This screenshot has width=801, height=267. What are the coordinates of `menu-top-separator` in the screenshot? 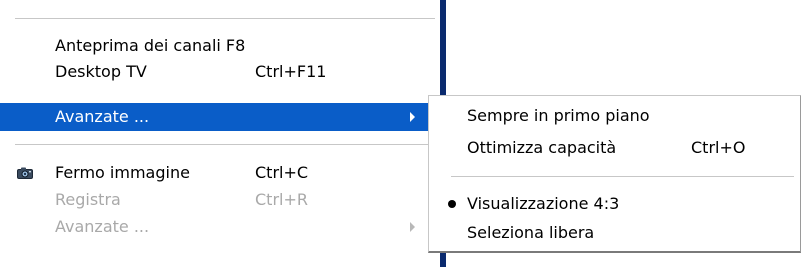 It's located at (225, 20).